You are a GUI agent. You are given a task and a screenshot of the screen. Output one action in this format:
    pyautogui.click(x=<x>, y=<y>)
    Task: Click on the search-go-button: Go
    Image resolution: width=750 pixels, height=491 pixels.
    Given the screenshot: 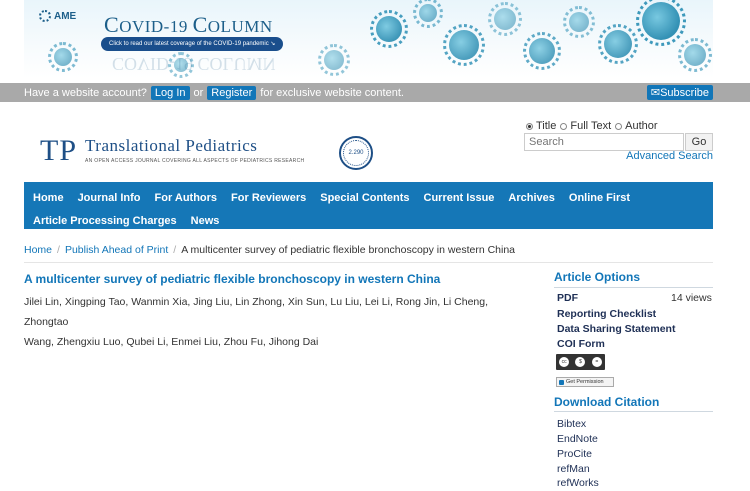 What is the action you would take?
    pyautogui.click(x=699, y=142)
    